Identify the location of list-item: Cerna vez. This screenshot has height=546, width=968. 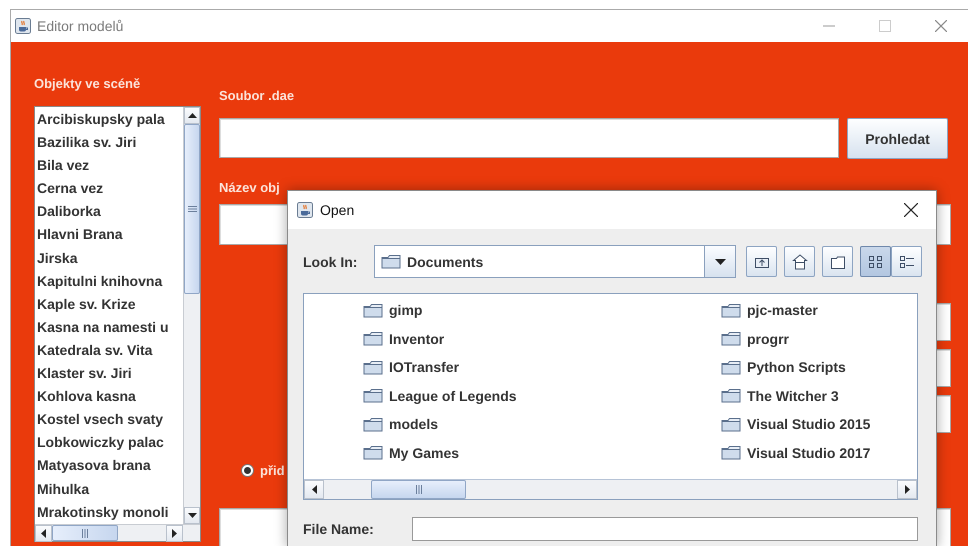
(110, 188).